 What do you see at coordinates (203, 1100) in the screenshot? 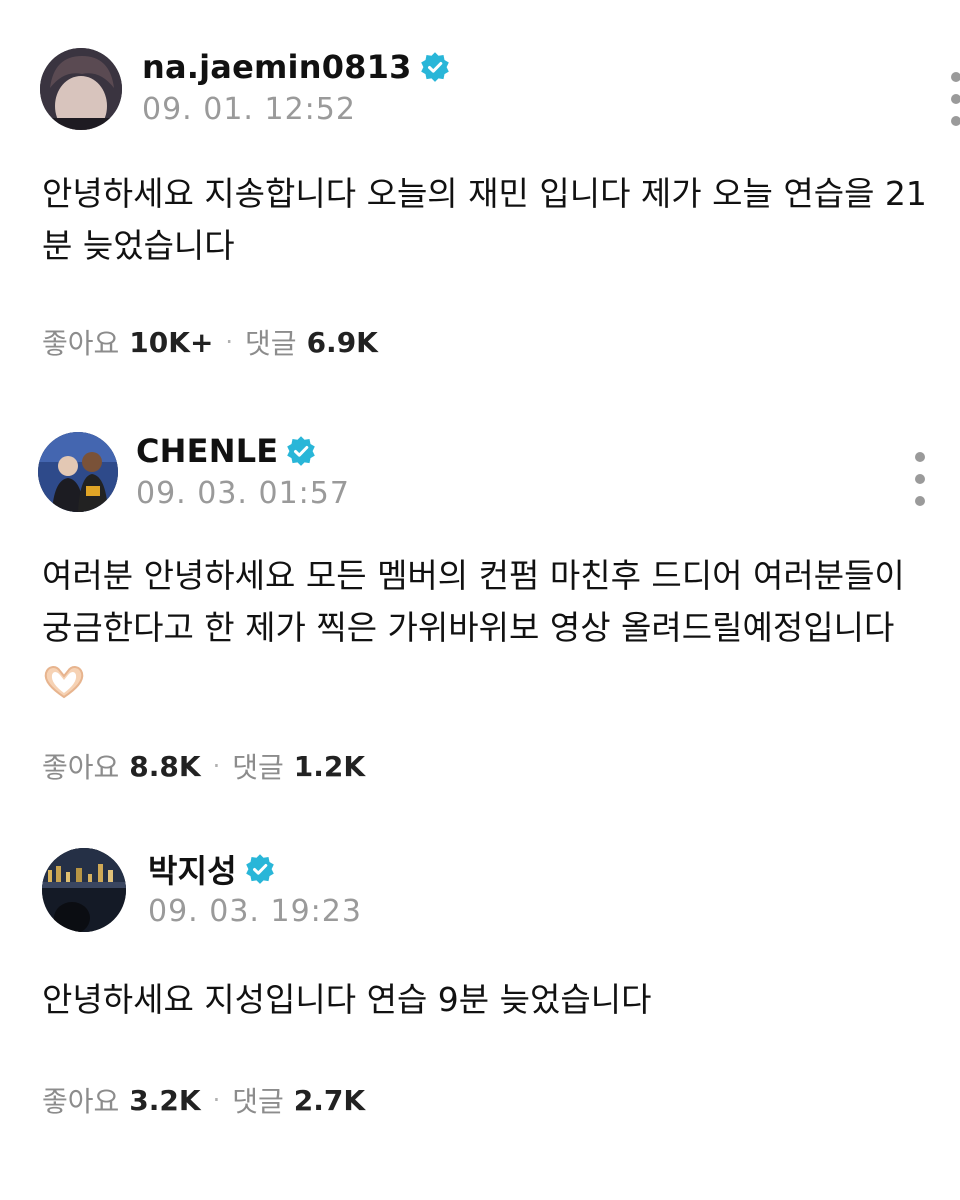
I see `post-stats: 좋아요 3.2K · 댓글 2.7K` at bounding box center [203, 1100].